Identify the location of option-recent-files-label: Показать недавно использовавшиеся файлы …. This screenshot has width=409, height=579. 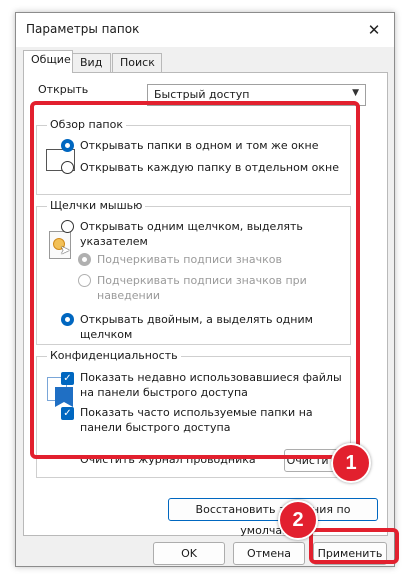
(211, 385).